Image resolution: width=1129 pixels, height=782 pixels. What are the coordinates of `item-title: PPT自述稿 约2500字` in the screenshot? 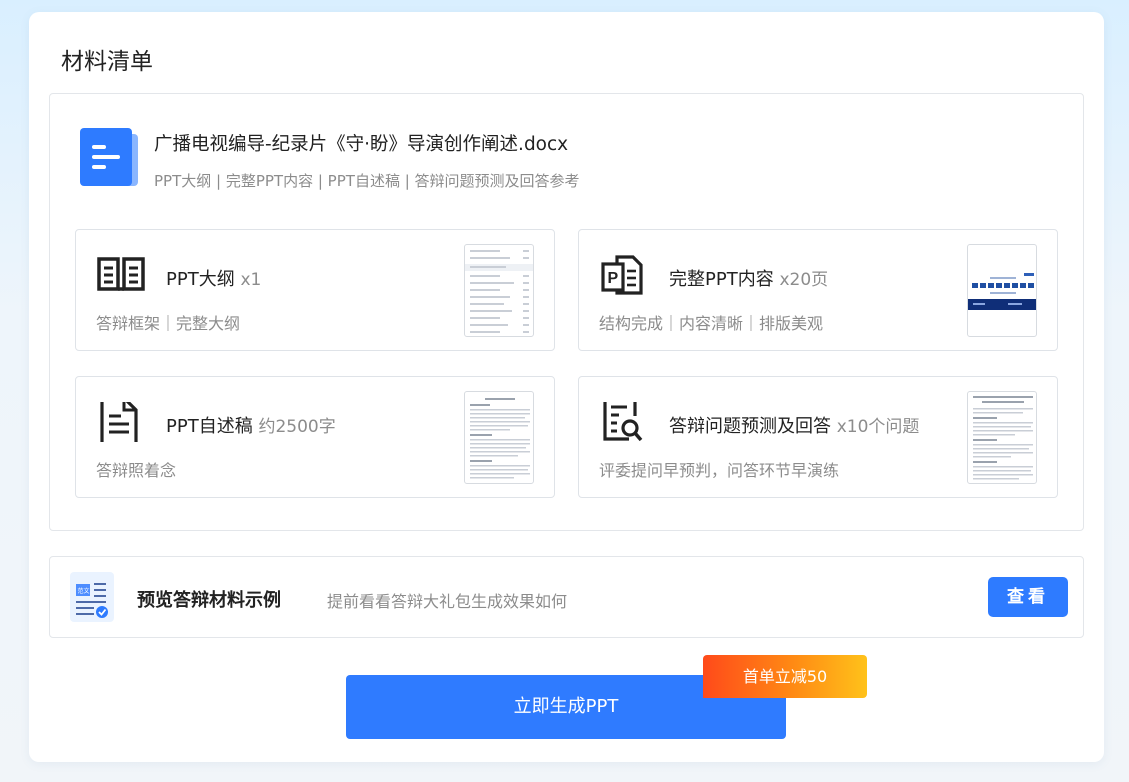 It's located at (251, 426).